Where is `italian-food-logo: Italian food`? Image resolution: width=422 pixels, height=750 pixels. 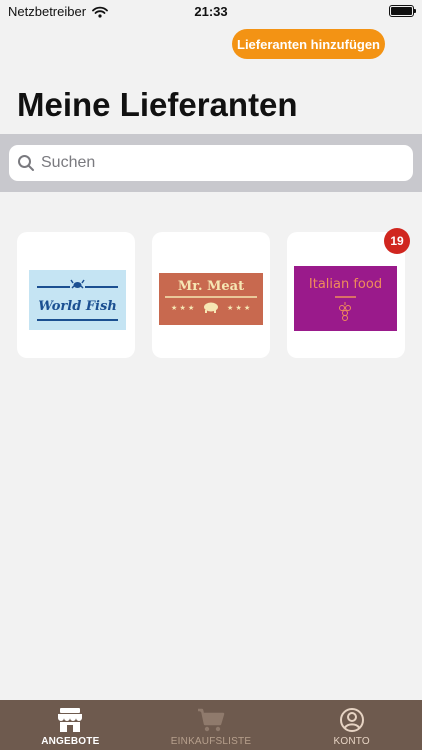 italian-food-logo: Italian food is located at coordinates (345, 298).